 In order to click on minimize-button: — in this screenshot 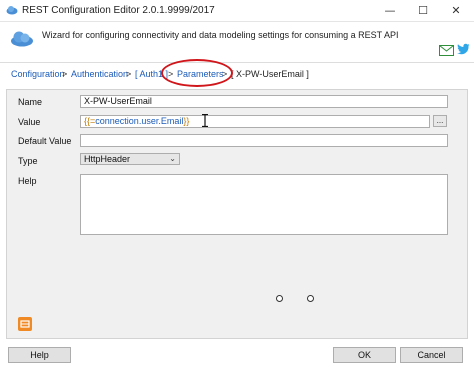, I will do `click(390, 11)`.